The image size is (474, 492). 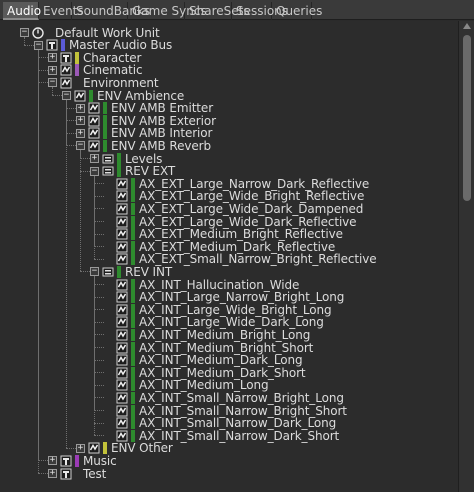 I want to click on tree-item-master-audio-bus: − Master Audio Bus, so click(x=103, y=45).